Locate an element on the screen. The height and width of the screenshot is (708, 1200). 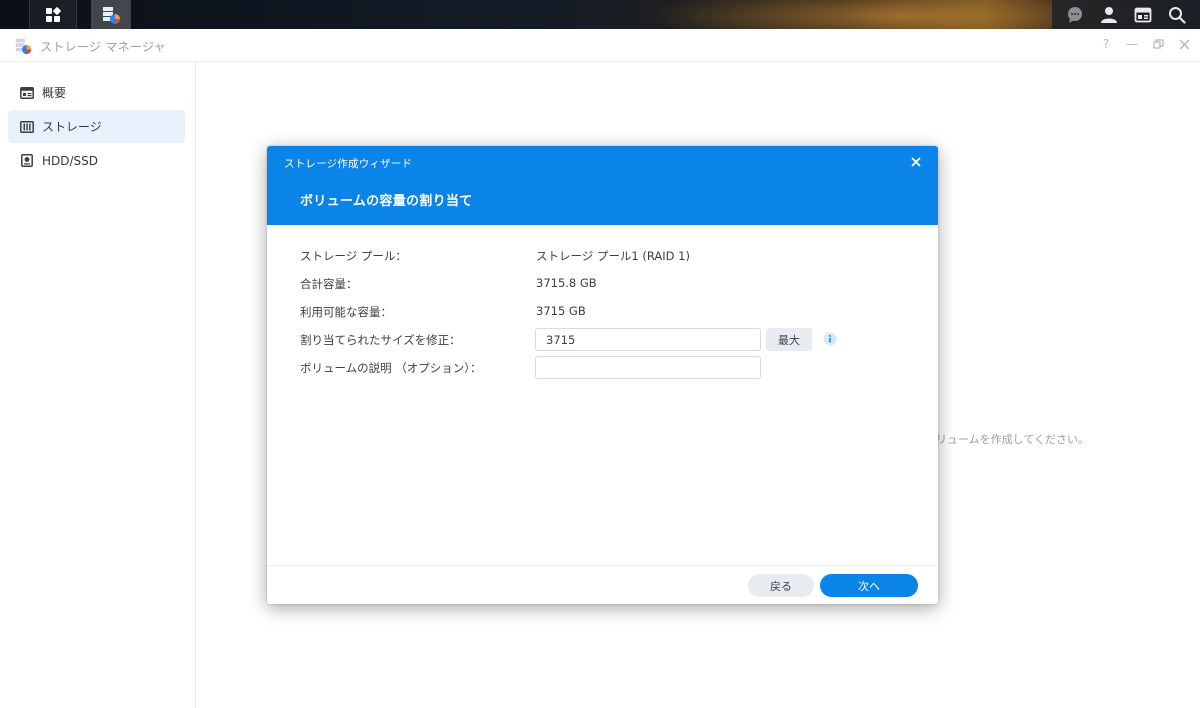
disk-icon is located at coordinates (27, 161).